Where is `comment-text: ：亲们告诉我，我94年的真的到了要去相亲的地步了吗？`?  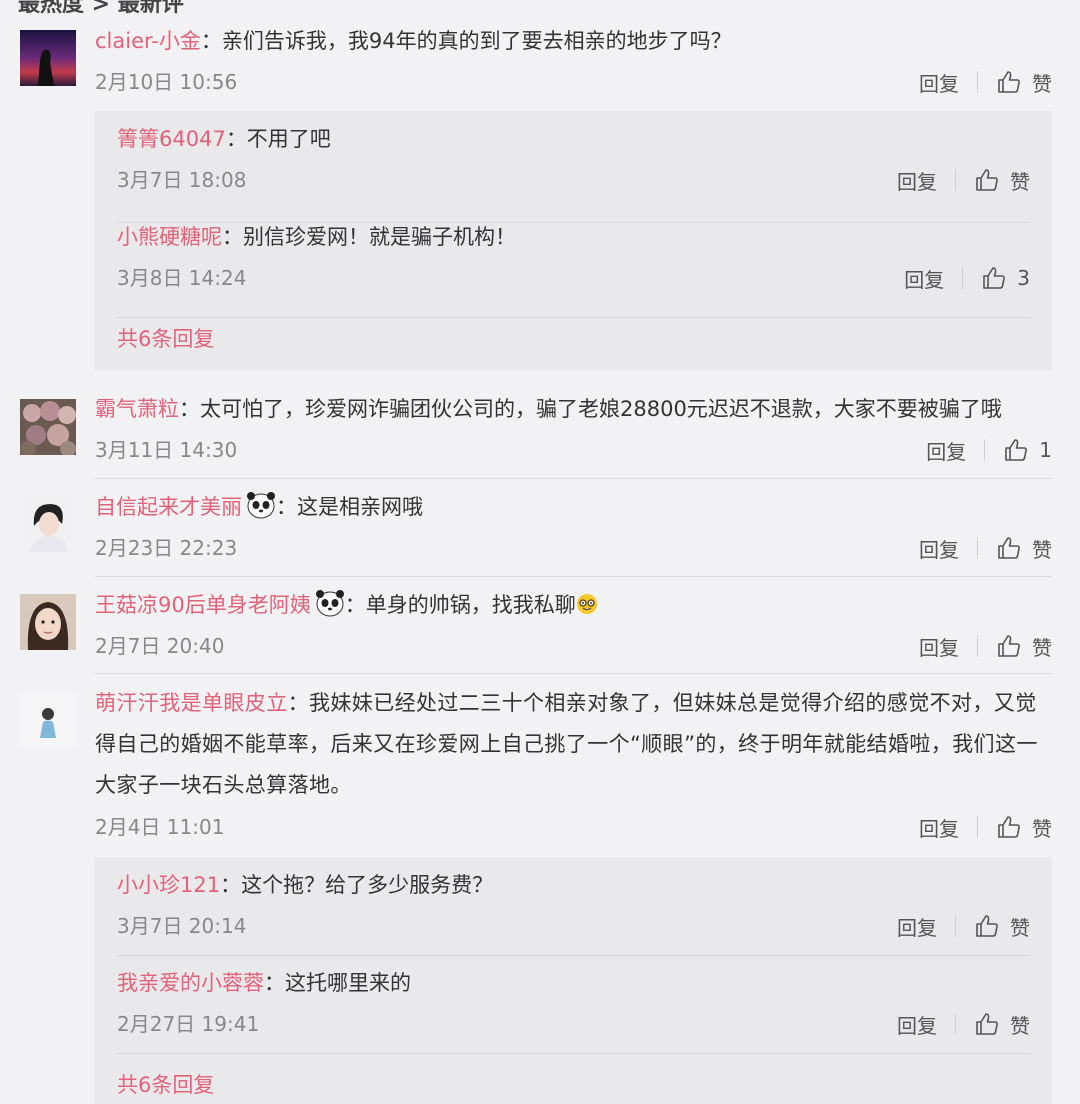 comment-text: ：亲们告诉我，我94年的真的到了要去相亲的地步了吗？ is located at coordinates (466, 41).